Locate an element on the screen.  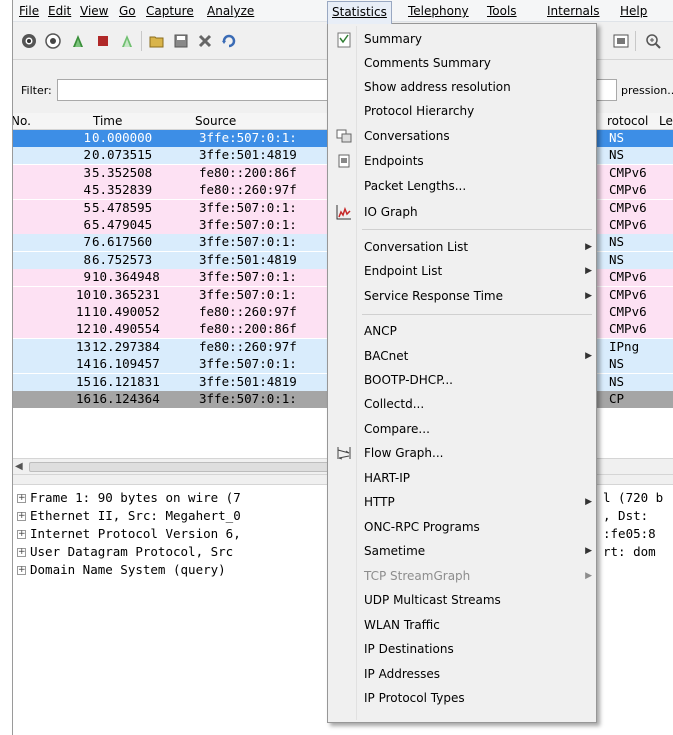
menu-item-ancp: ANCP is located at coordinates (478, 331).